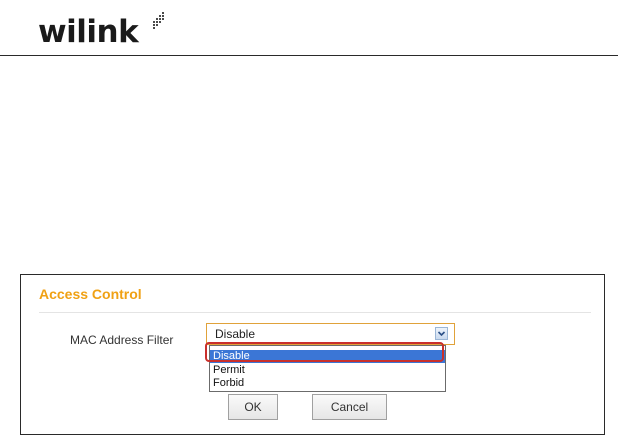  I want to click on dropdown-option-permit: Permit, so click(327, 370).